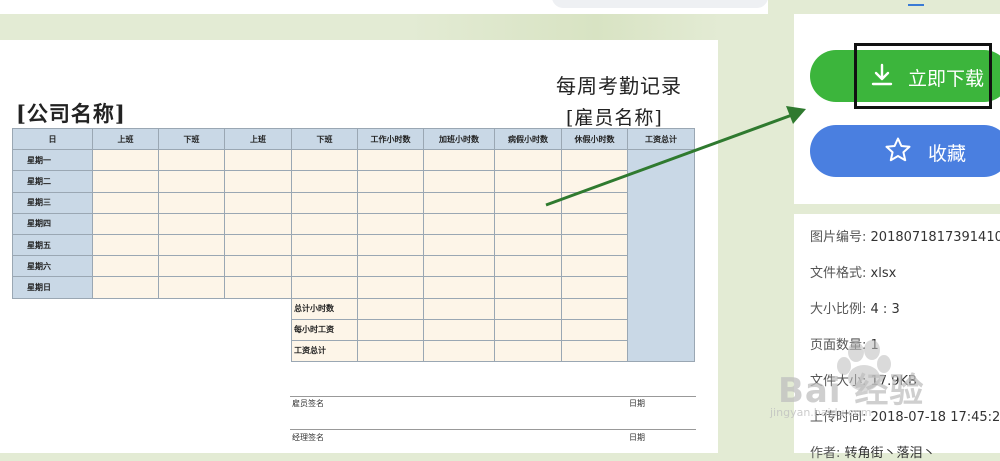 This screenshot has width=1000, height=461. I want to click on col-header: 工资总计, so click(661, 139).